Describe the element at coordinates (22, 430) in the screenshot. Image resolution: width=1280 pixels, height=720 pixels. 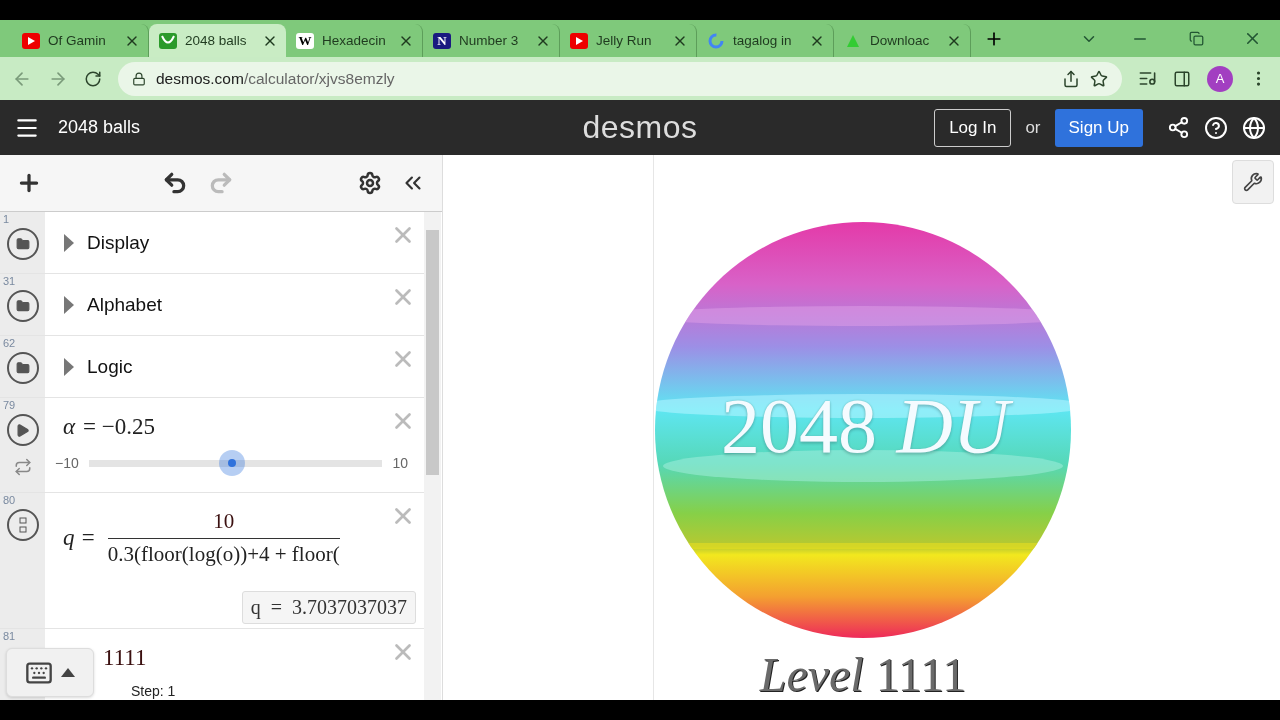
I see `play-icon` at that location.